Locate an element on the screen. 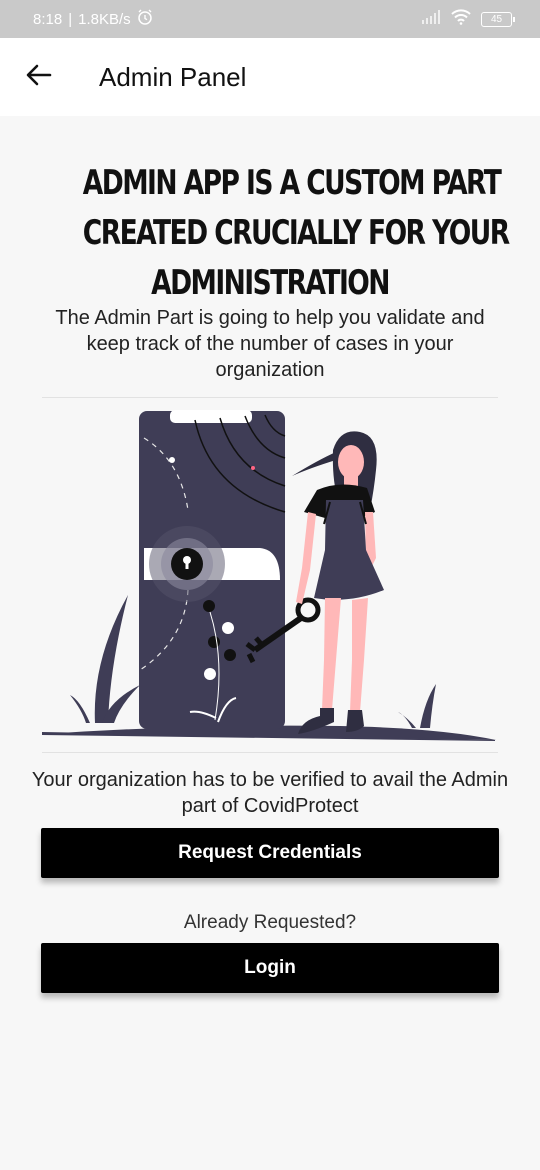 This screenshot has height=1170, width=540. battery-icon: 45 is located at coordinates (498, 19).